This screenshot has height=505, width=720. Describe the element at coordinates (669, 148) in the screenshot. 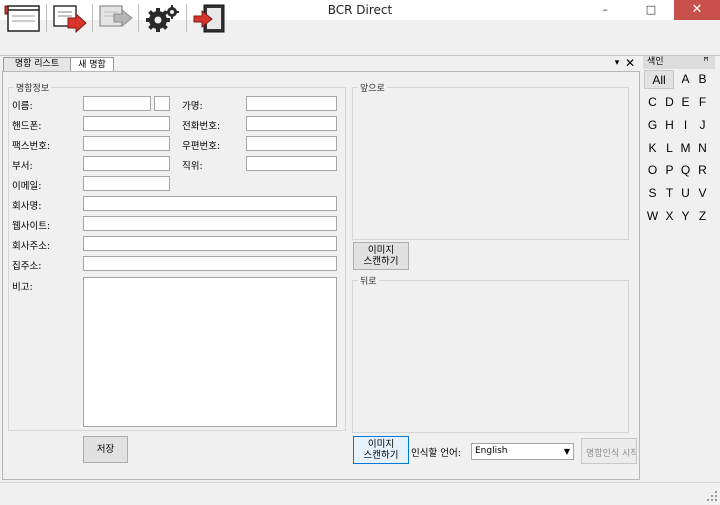

I see `index-letter: L` at that location.